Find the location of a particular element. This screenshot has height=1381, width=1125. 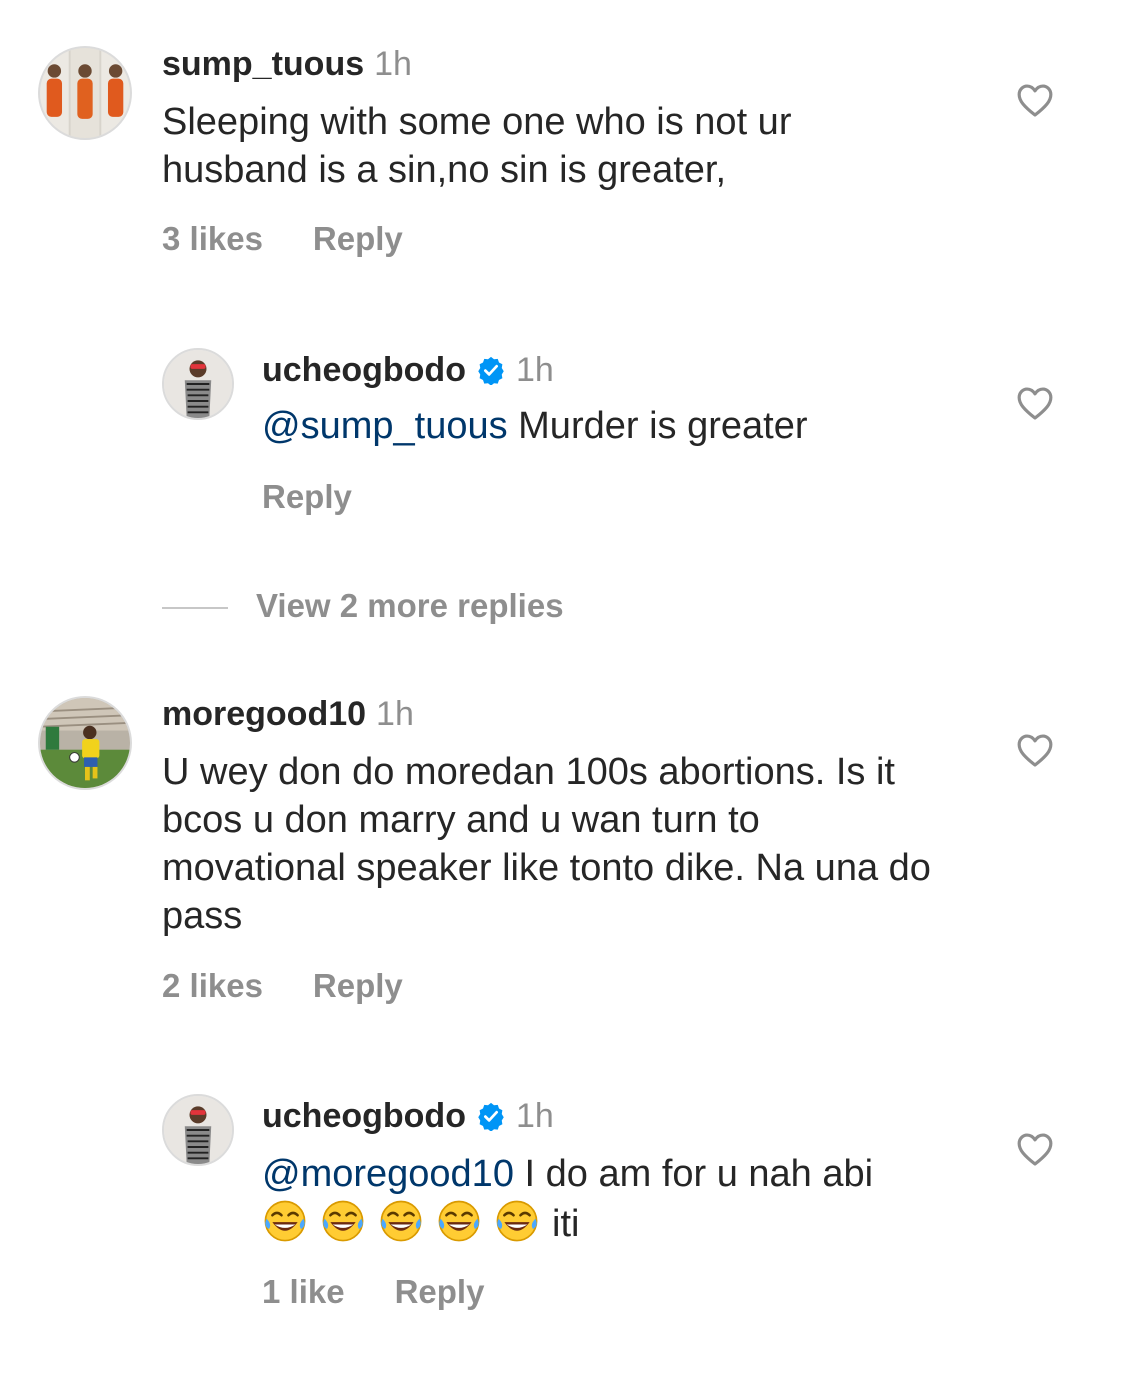

emoji-group: 😂😂😂😂😂 is located at coordinates (407, 1222).